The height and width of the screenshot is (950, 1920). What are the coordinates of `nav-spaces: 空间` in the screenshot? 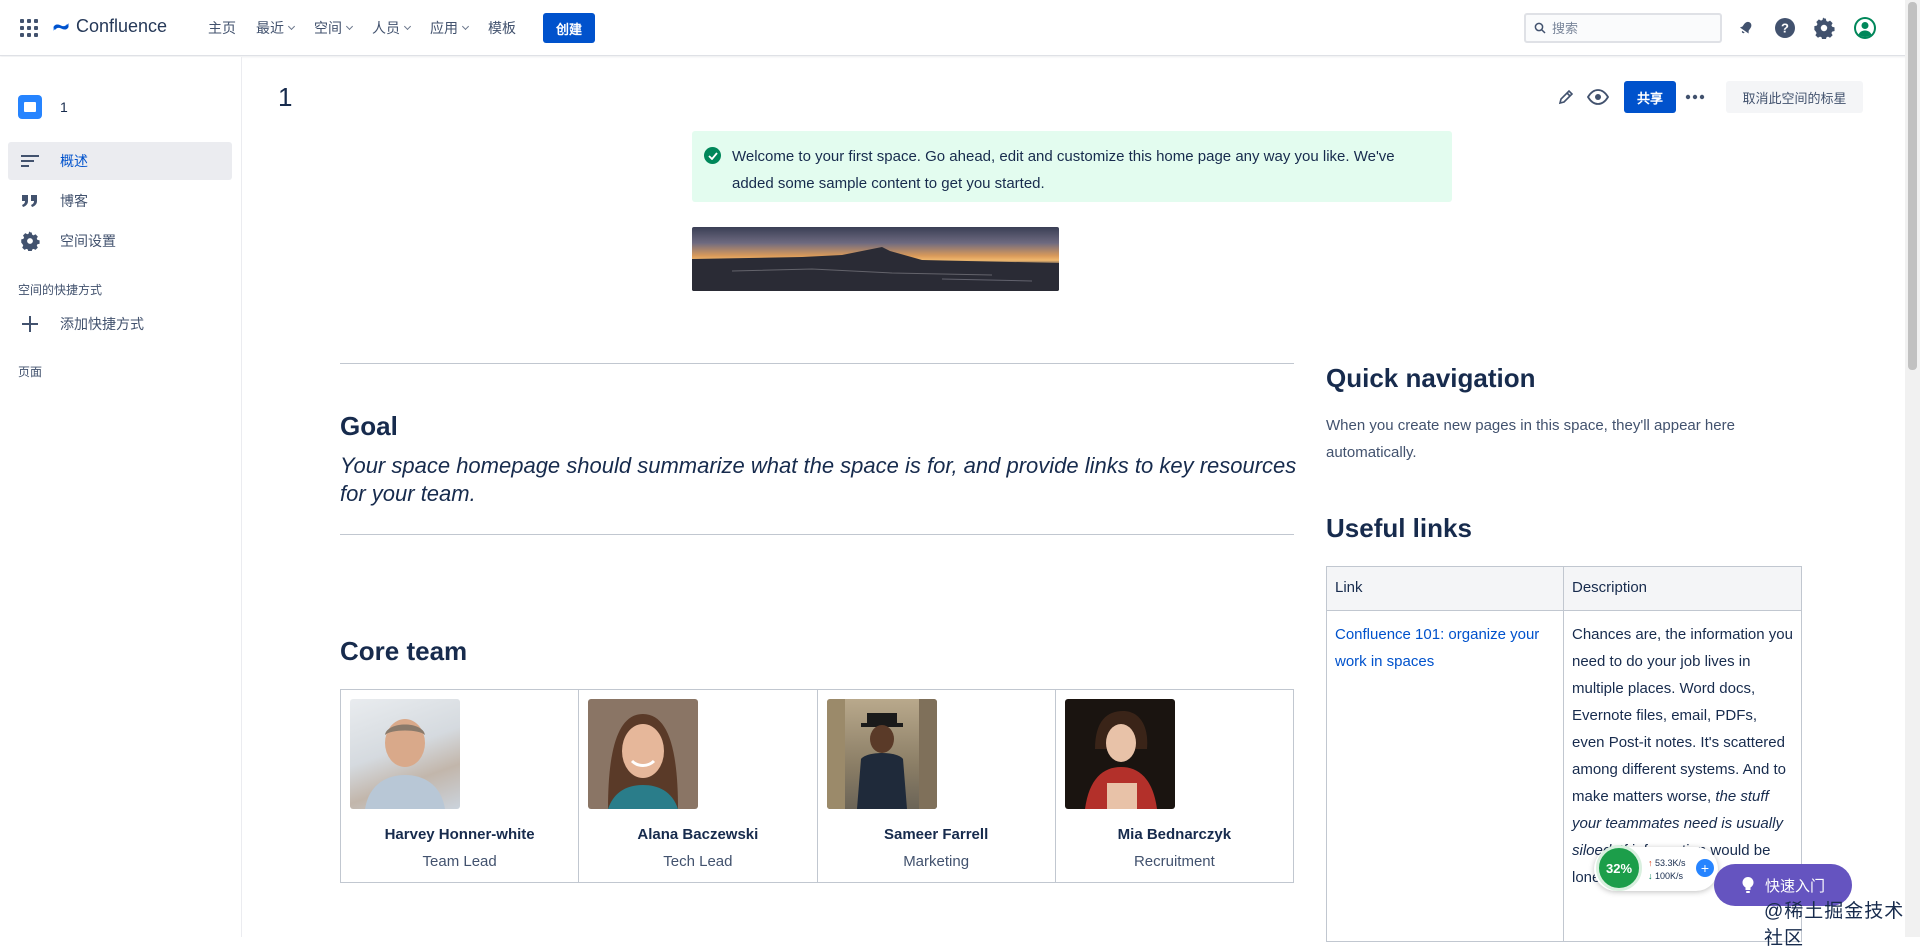 It's located at (333, 28).